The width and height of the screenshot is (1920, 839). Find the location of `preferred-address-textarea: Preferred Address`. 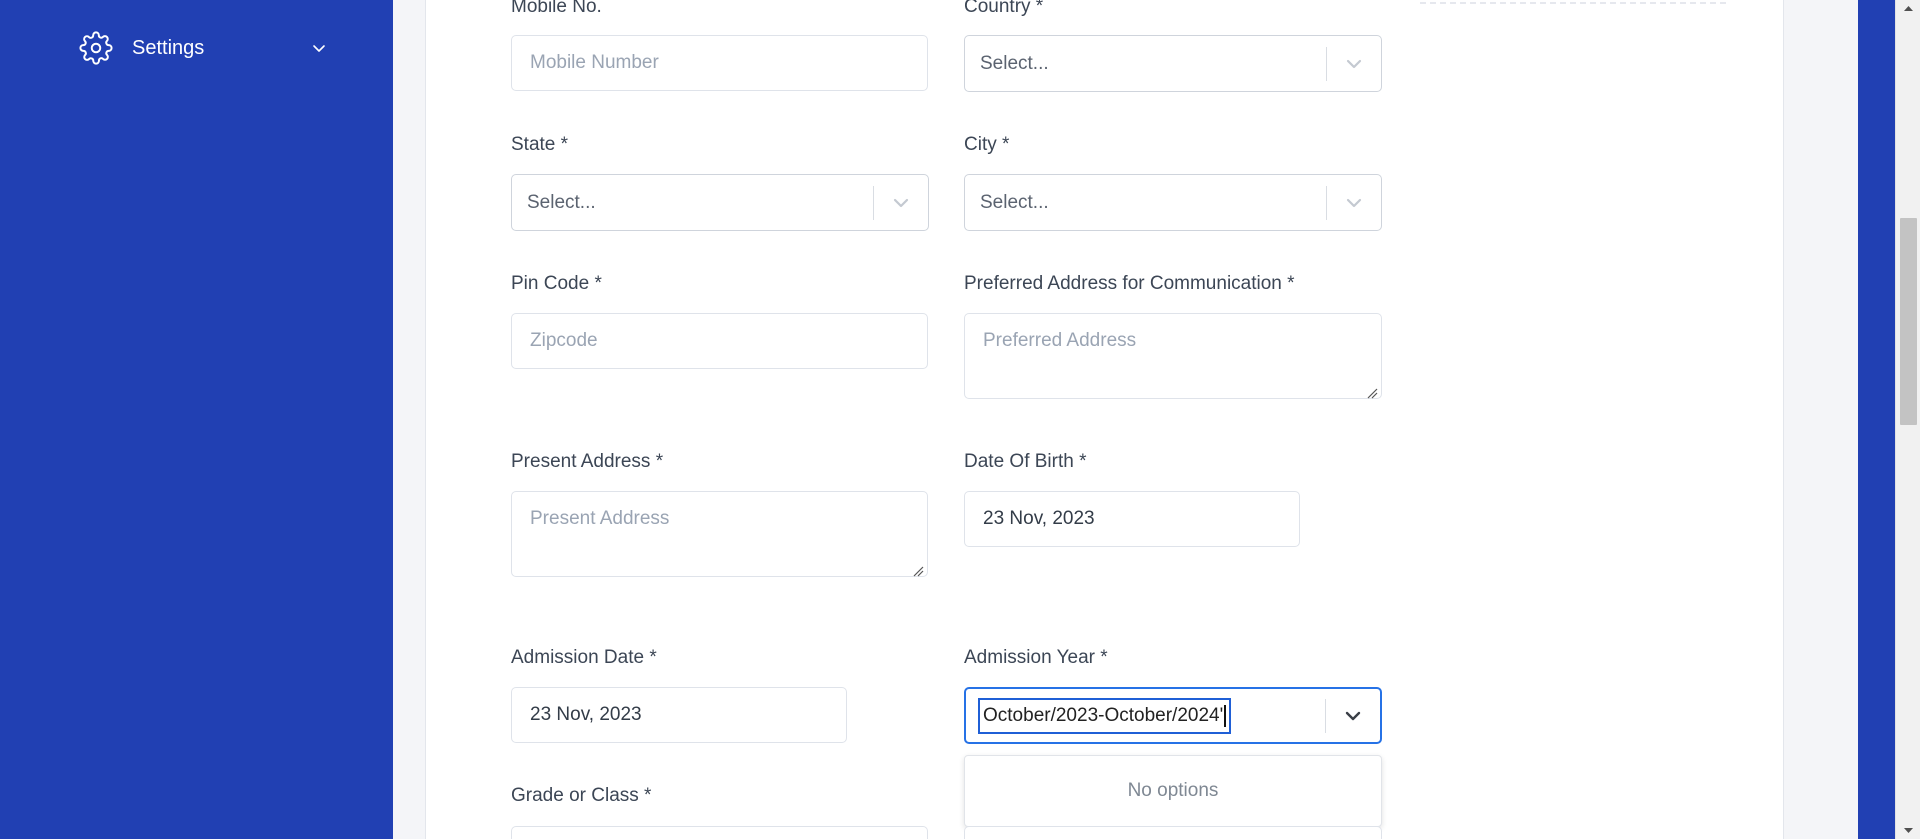

preferred-address-textarea: Preferred Address is located at coordinates (1173, 356).